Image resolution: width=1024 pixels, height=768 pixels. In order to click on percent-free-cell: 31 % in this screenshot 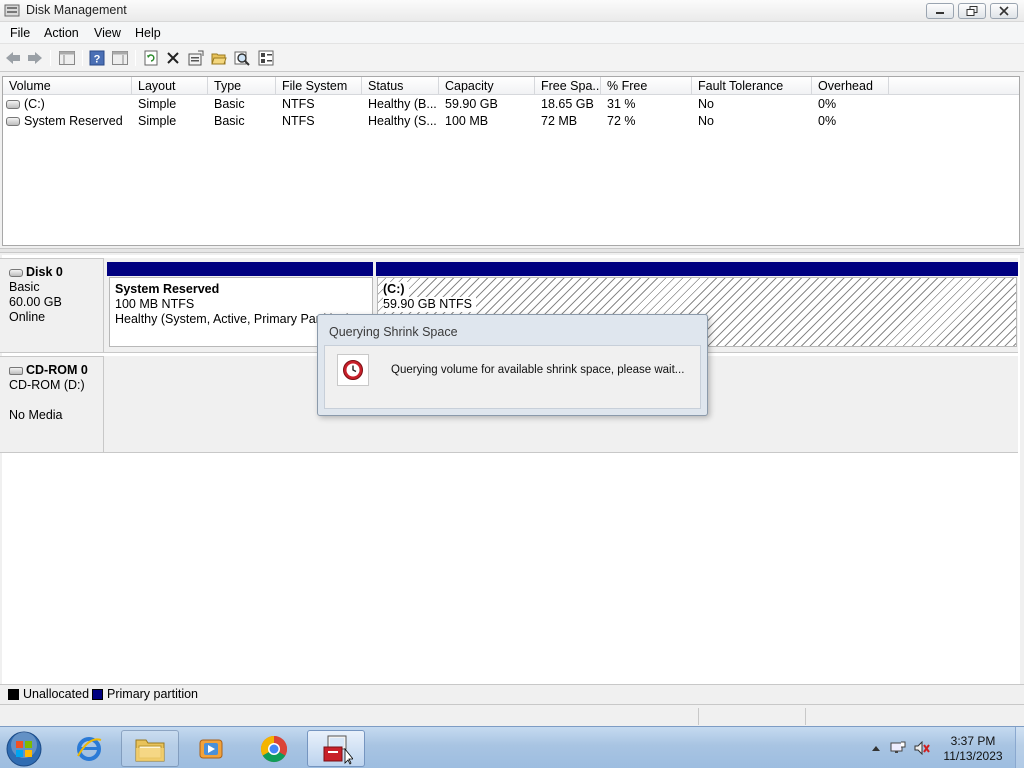, I will do `click(621, 104)`.